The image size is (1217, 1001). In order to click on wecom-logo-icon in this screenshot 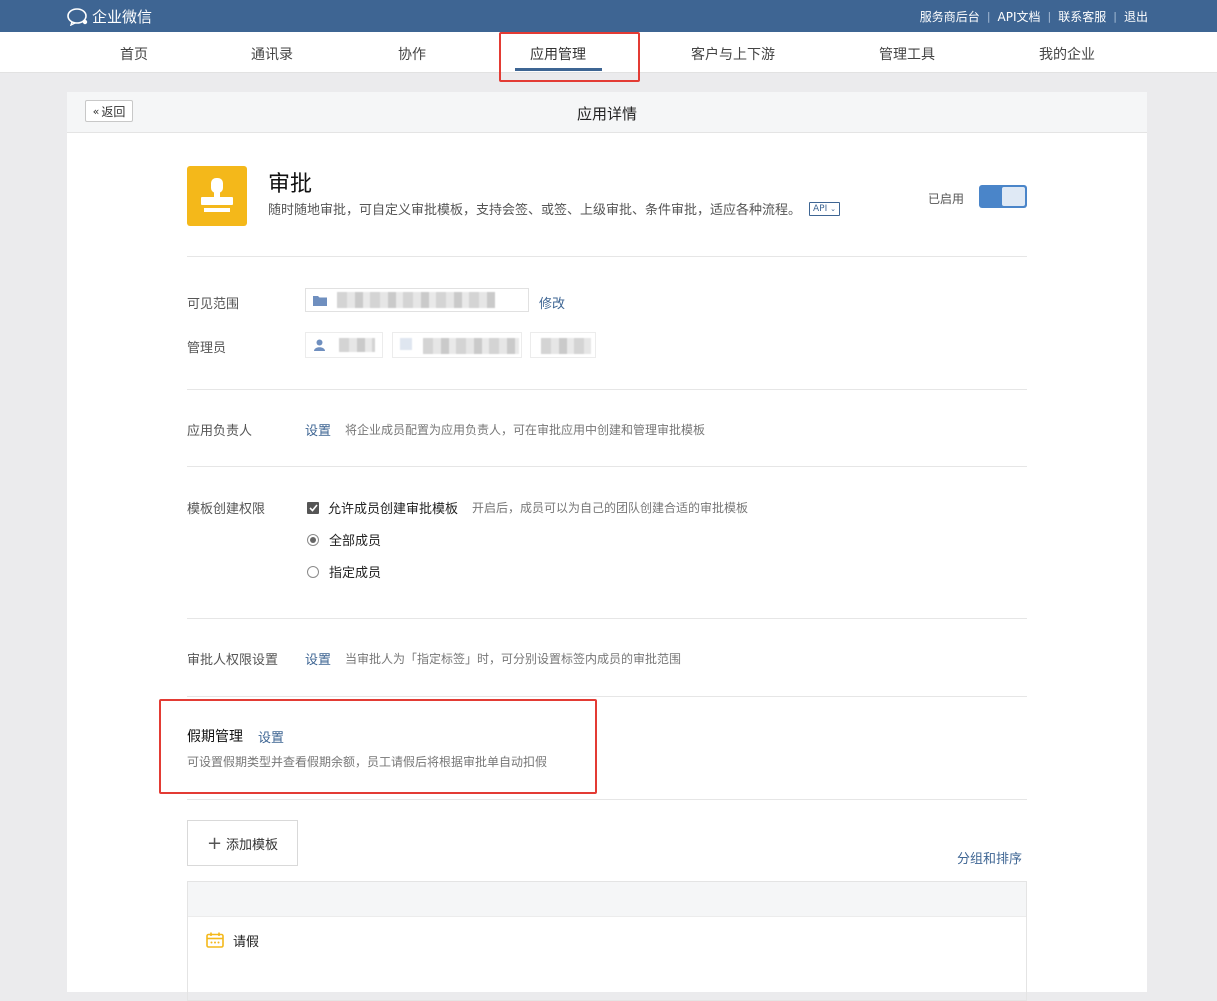, I will do `click(77, 16)`.